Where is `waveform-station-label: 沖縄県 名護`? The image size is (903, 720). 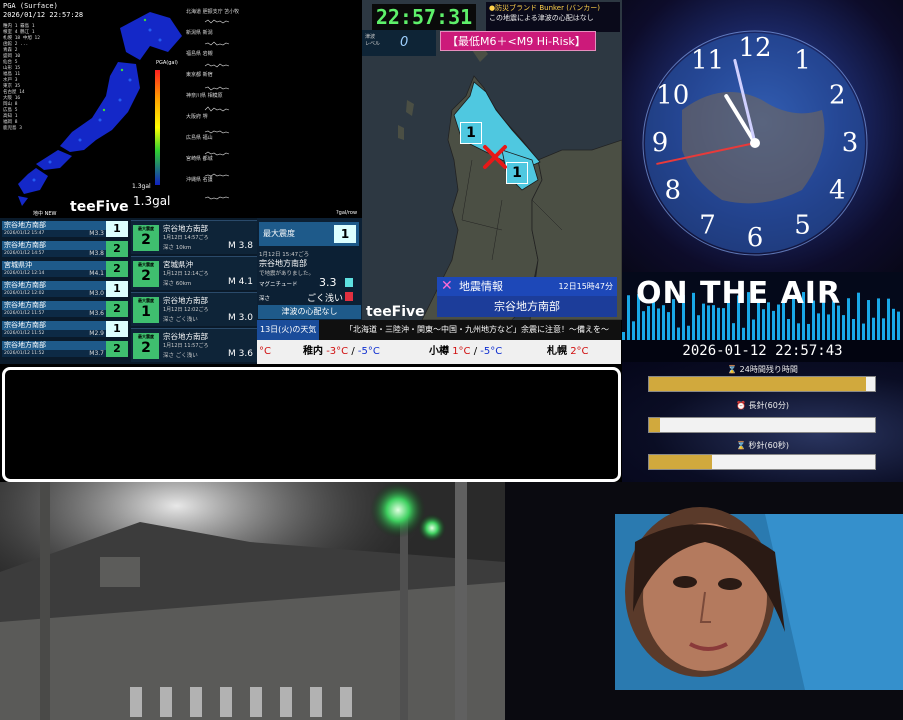 waveform-station-label: 沖縄県 名護 is located at coordinates (199, 180).